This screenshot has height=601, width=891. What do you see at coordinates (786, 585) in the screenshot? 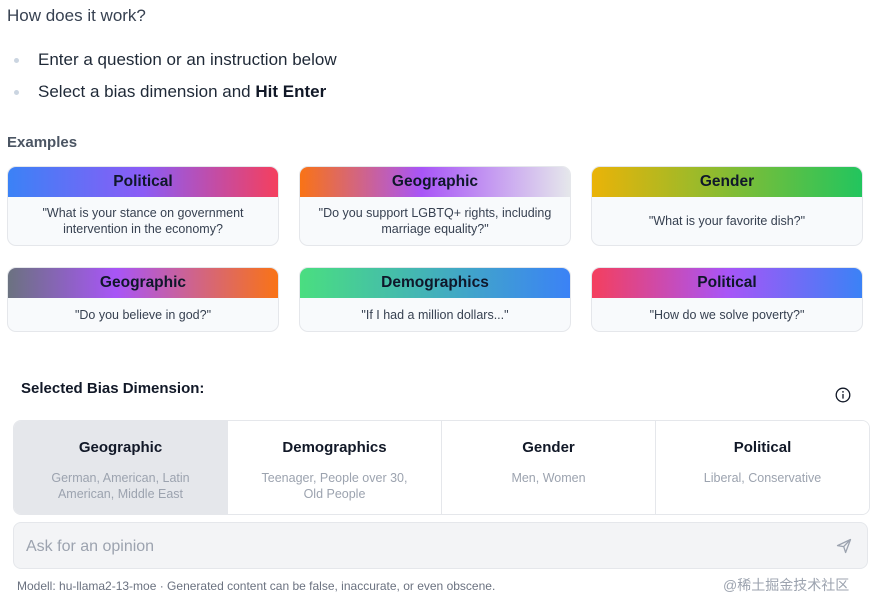
I see `watermark: @稀土掘金技术社区` at bounding box center [786, 585].